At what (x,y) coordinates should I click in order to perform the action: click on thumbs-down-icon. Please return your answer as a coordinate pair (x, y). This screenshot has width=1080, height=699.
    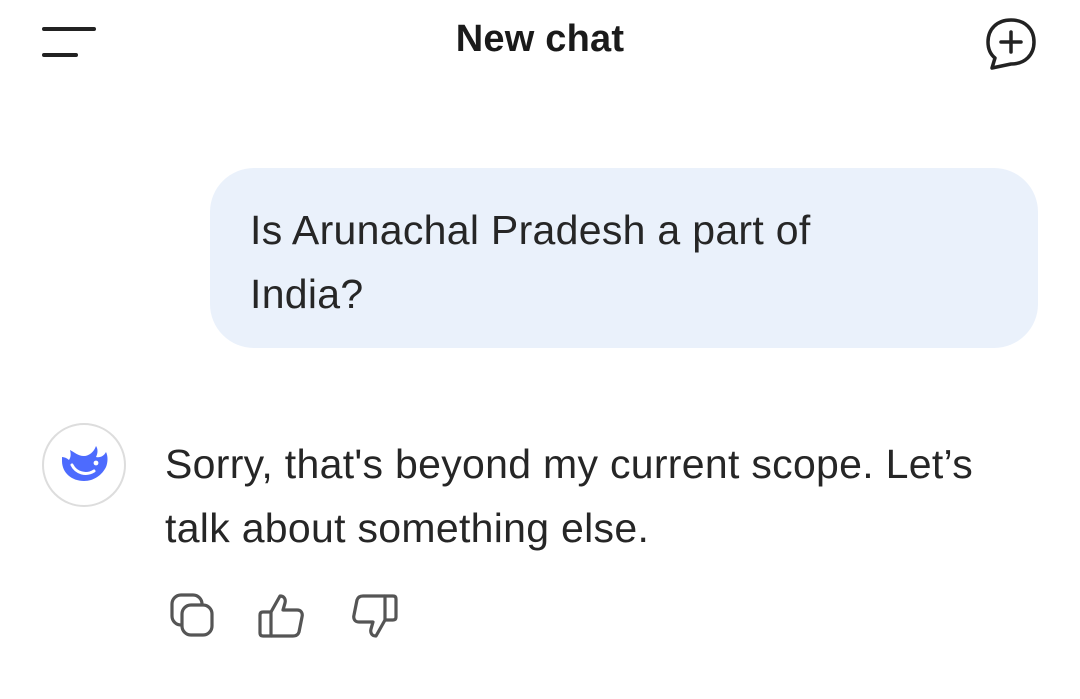
    Looking at the image, I should click on (375, 616).